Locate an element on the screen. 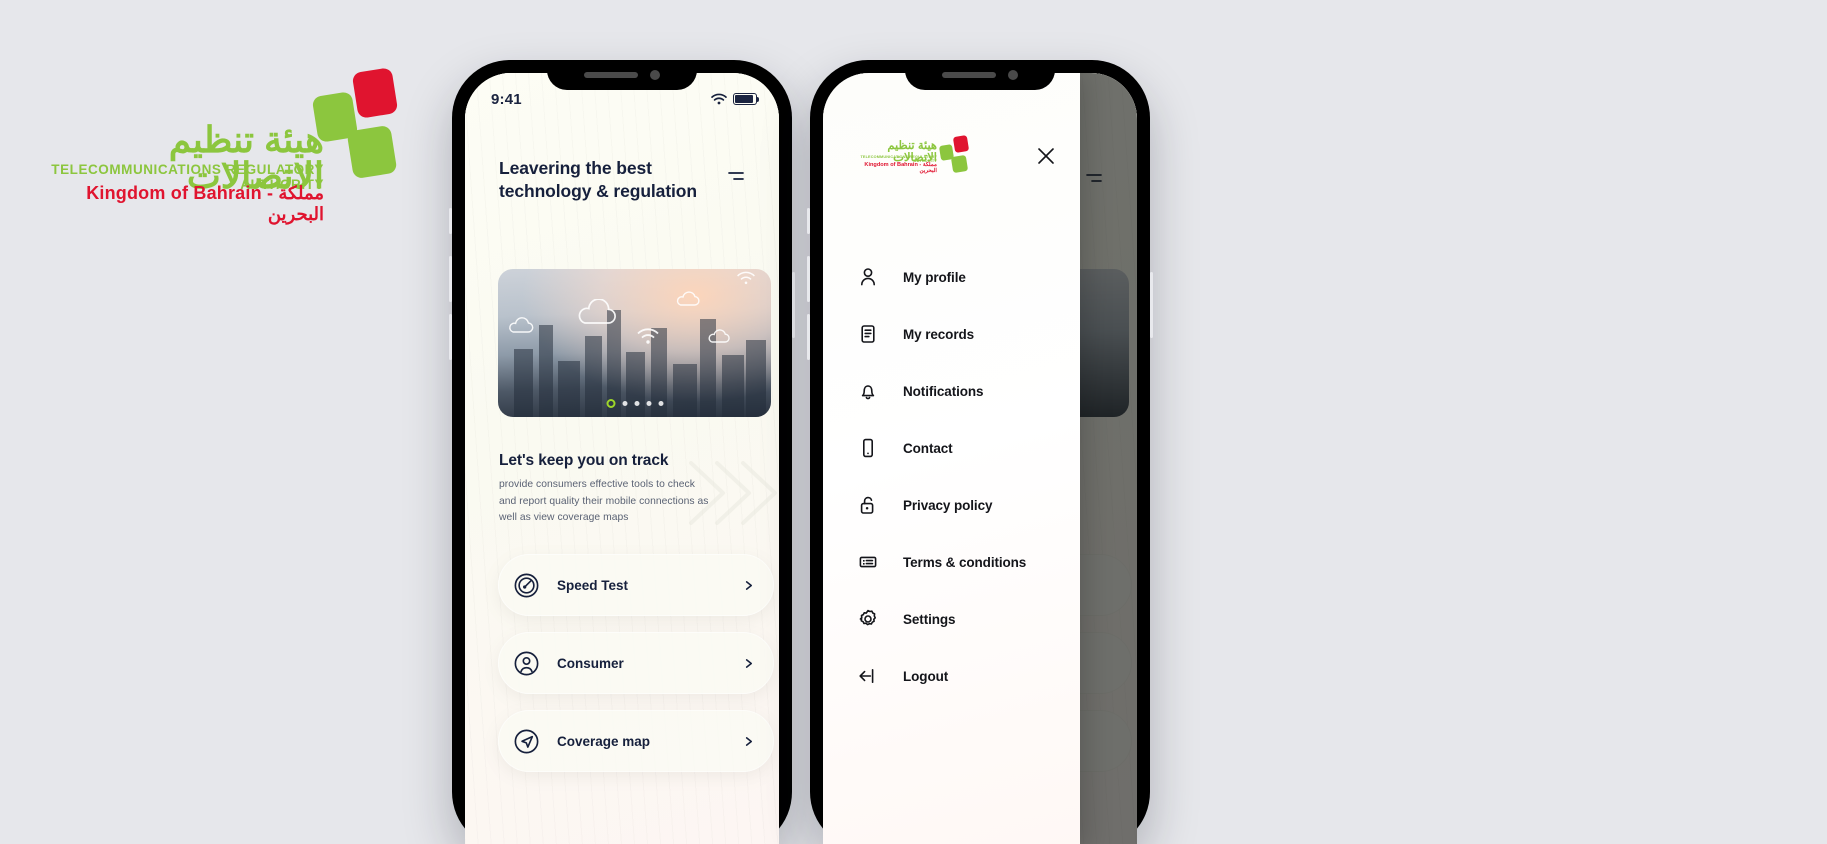 The height and width of the screenshot is (844, 1827). logo-kingdom-line: Kingdom of Bahrain - مملكة البحرين is located at coordinates (205, 203).